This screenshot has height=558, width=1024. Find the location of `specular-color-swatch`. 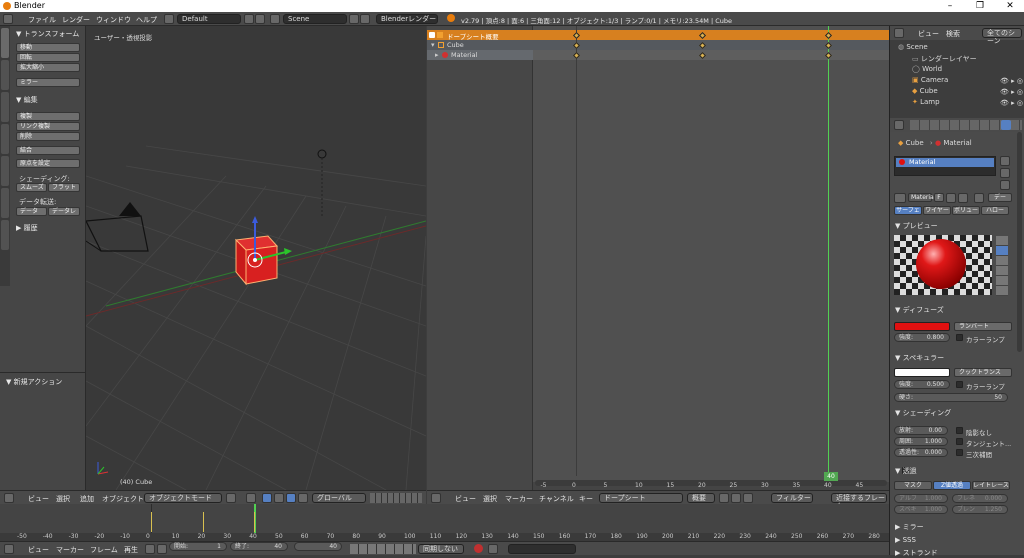

specular-color-swatch is located at coordinates (922, 372).